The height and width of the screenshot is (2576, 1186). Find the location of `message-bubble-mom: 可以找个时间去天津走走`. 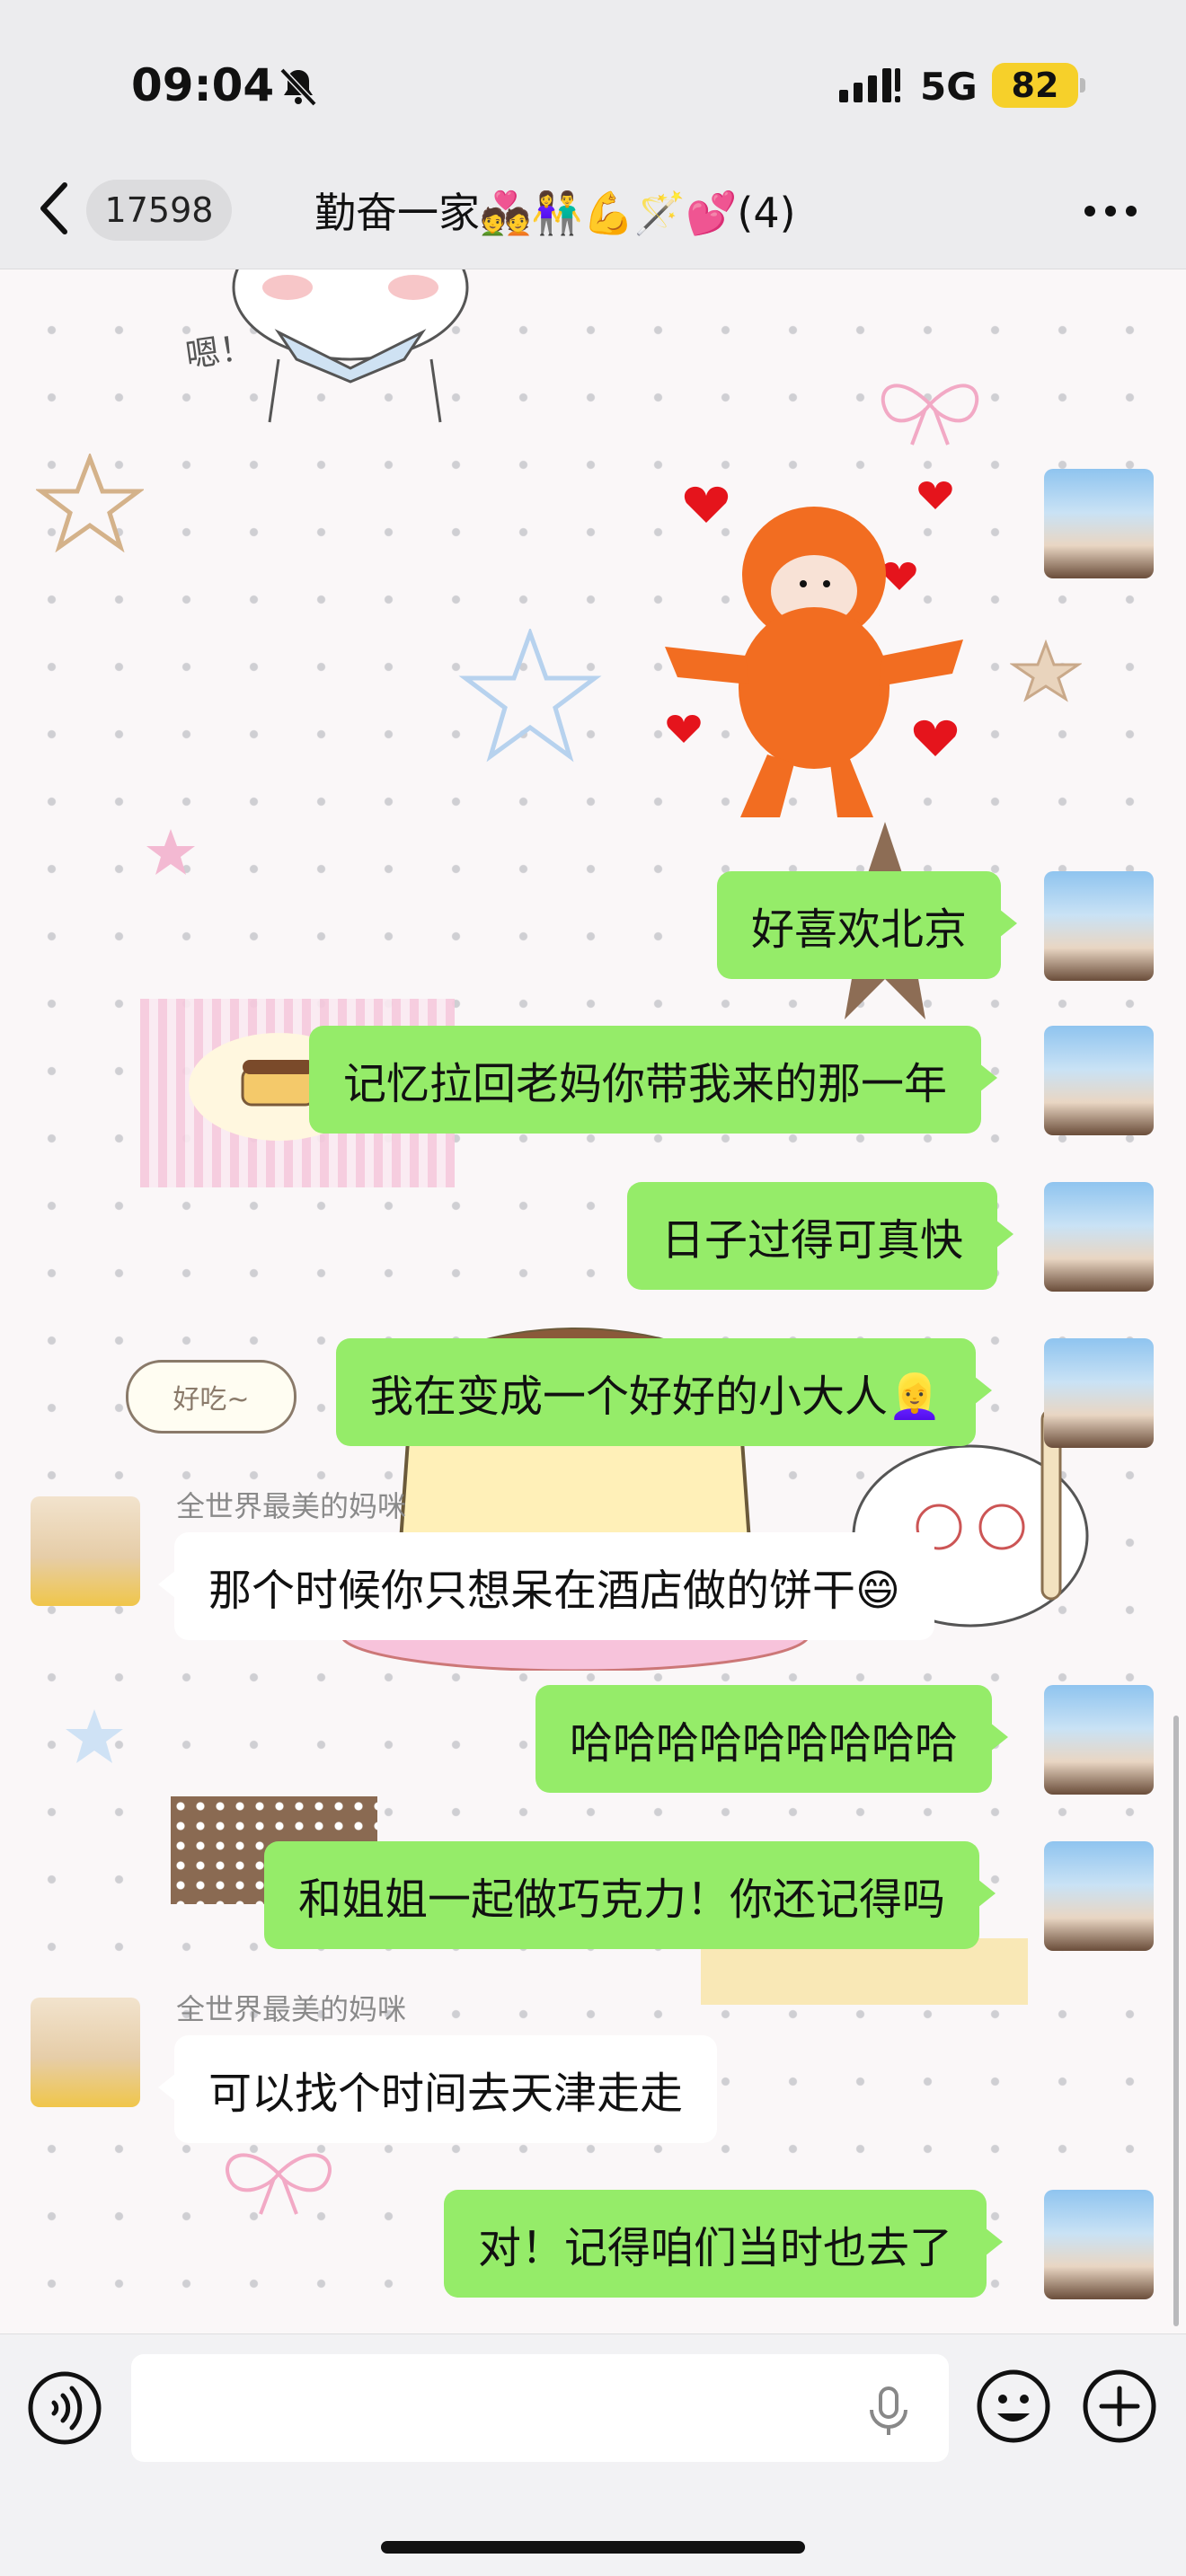

message-bubble-mom: 可以找个时间去天津走走 is located at coordinates (437, 2089).